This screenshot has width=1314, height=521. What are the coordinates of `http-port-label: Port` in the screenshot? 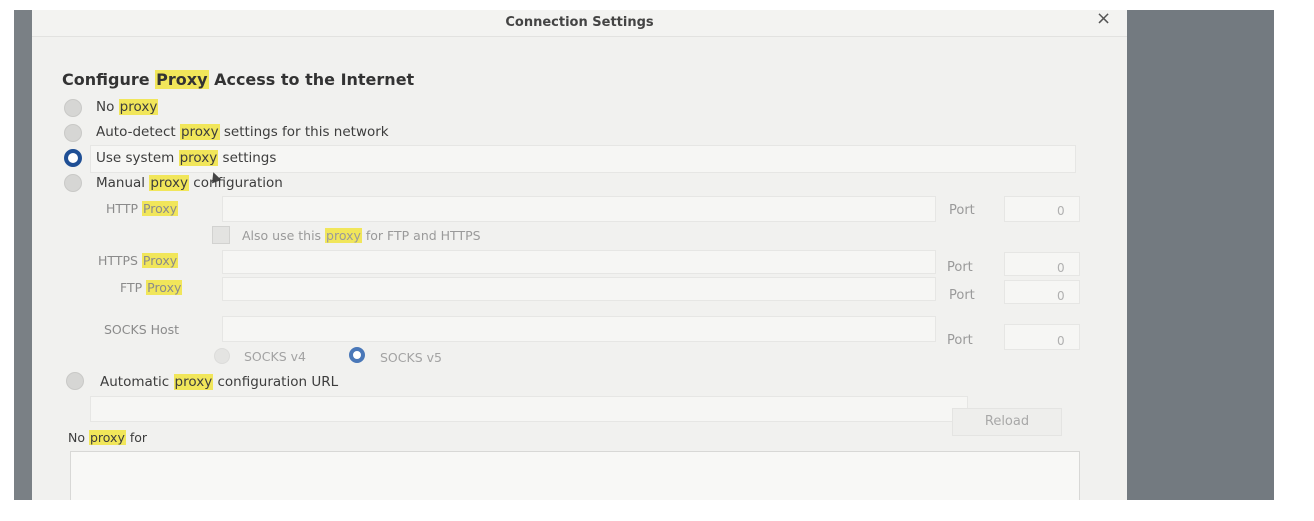 It's located at (962, 210).